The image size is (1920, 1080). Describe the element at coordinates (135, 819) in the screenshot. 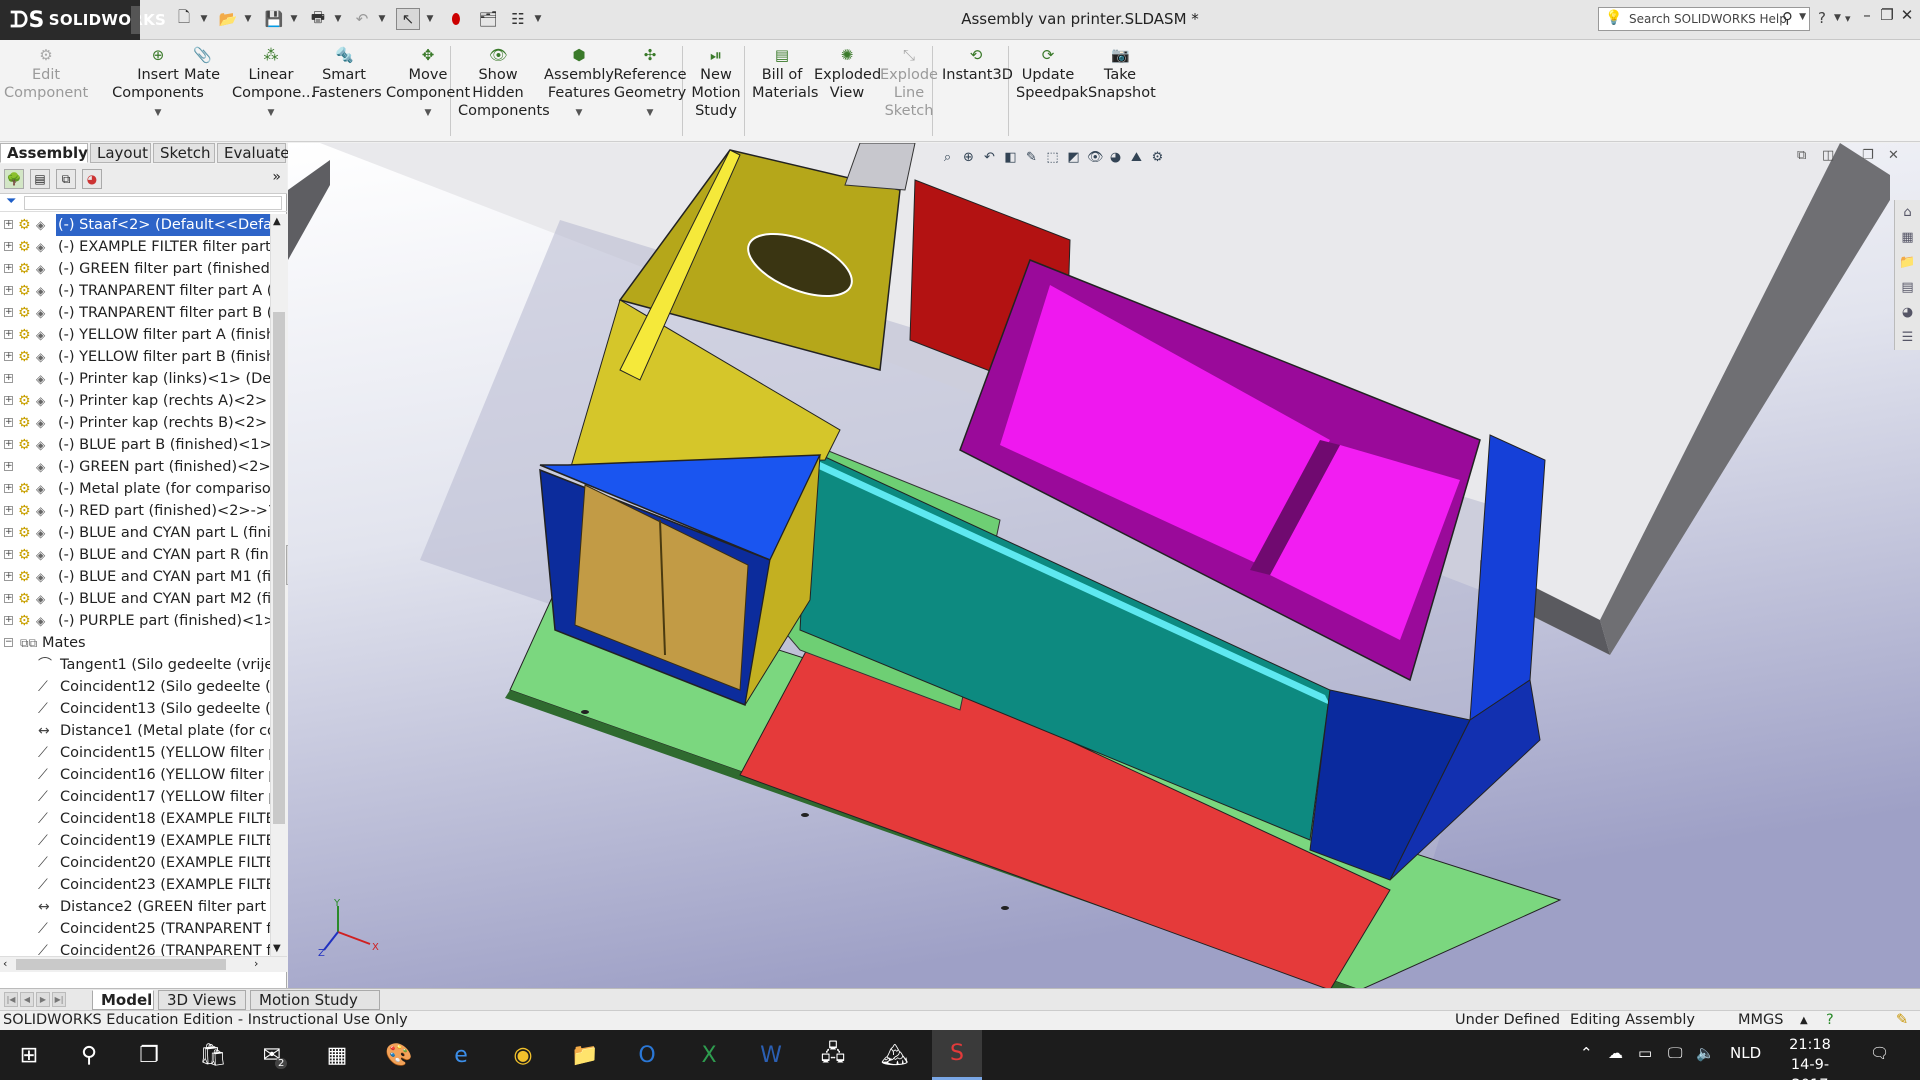

I see `tree-mate-item: ⟋ Coincident18 (EXAMPLE FILTER` at that location.